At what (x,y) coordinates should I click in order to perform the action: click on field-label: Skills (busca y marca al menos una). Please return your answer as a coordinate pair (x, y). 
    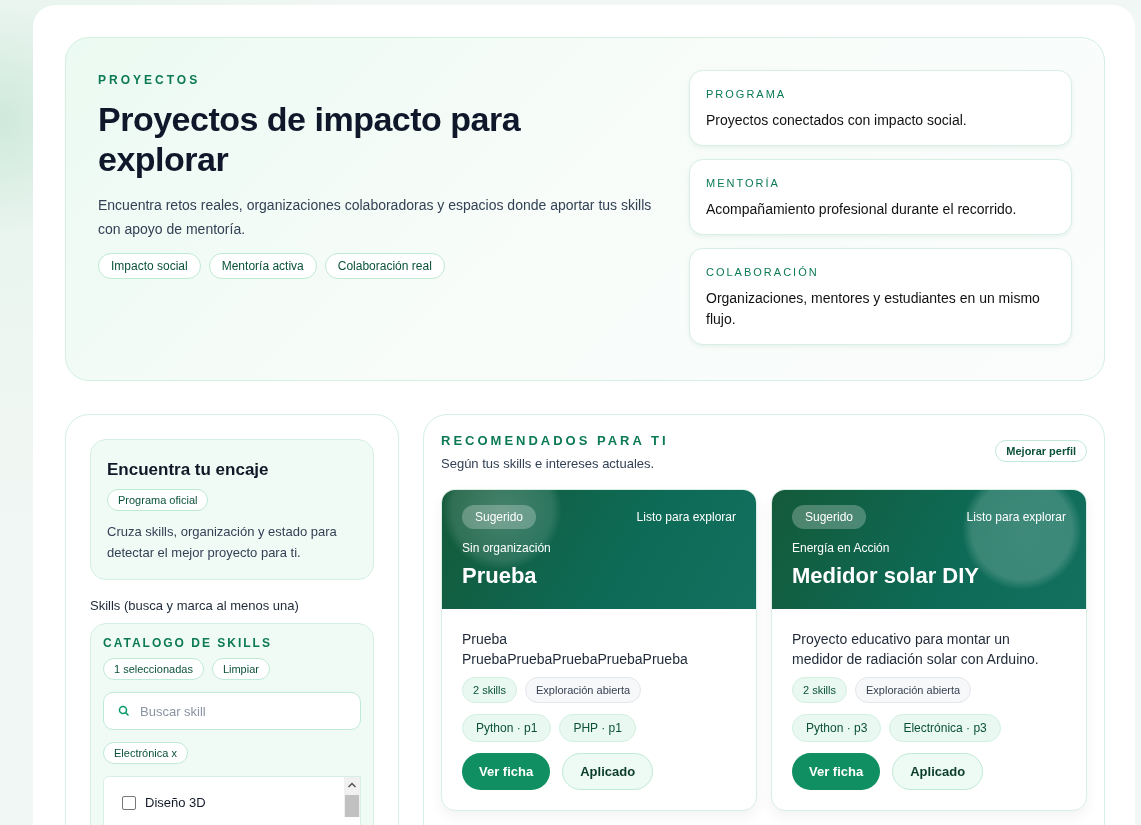
    Looking at the image, I should click on (195, 605).